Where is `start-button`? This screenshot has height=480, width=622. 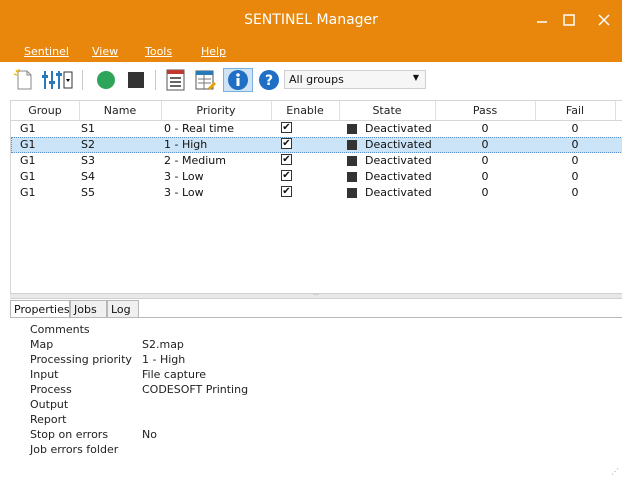
start-button is located at coordinates (106, 80).